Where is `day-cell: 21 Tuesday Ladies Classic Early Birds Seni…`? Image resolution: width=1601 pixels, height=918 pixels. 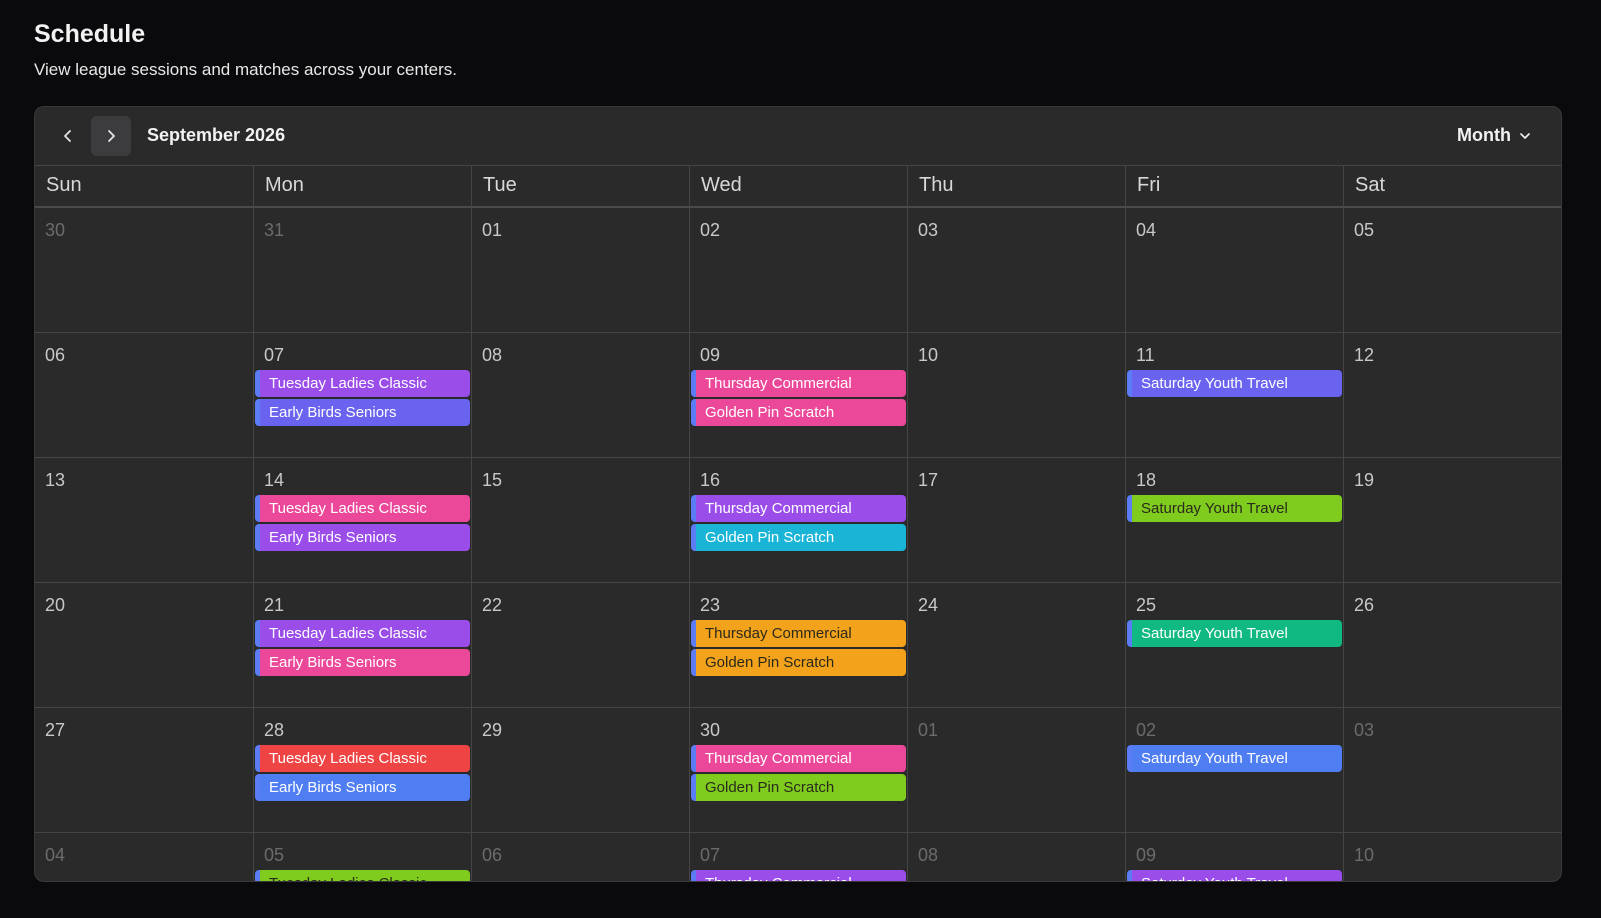 day-cell: 21 Tuesday Ladies Classic Early Birds Seni… is located at coordinates (362, 645).